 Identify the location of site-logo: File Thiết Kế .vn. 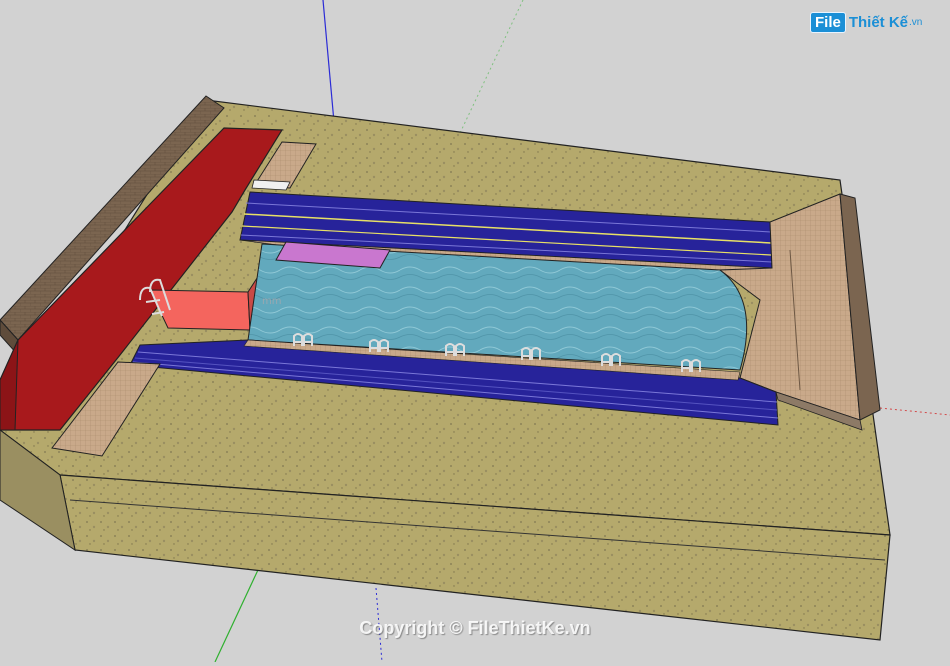
(866, 22).